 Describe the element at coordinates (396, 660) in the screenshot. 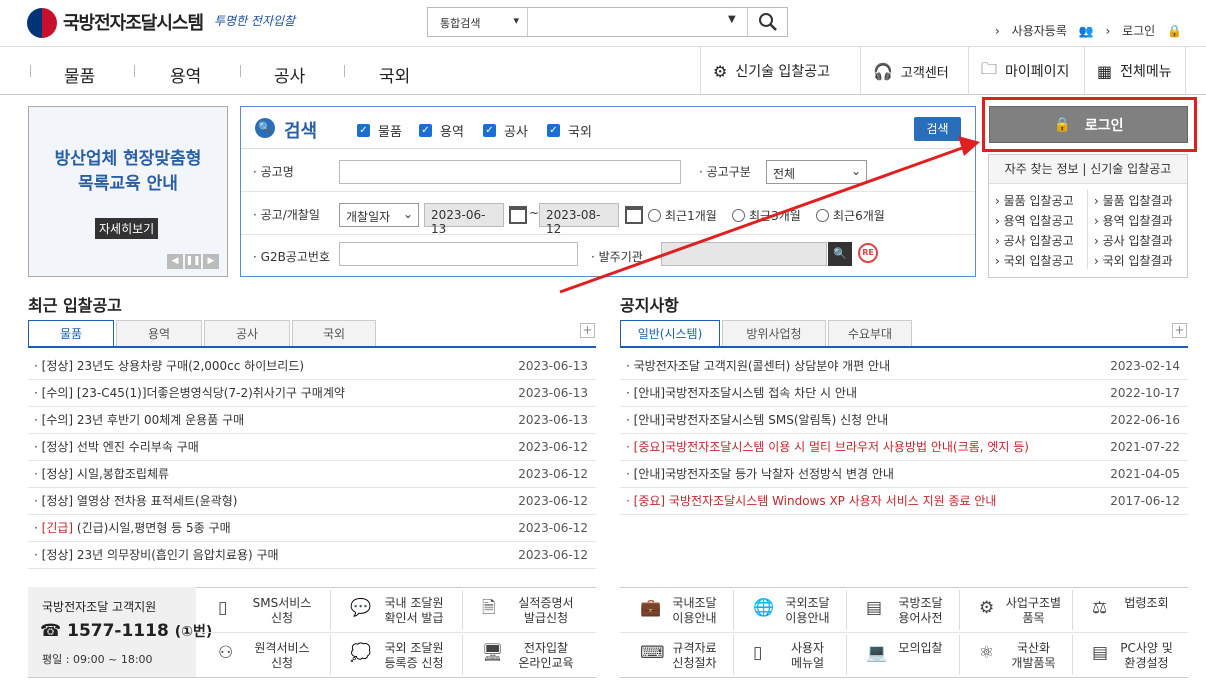

I see `quick-link: 💭 국외 조달원 등록증 신청` at that location.